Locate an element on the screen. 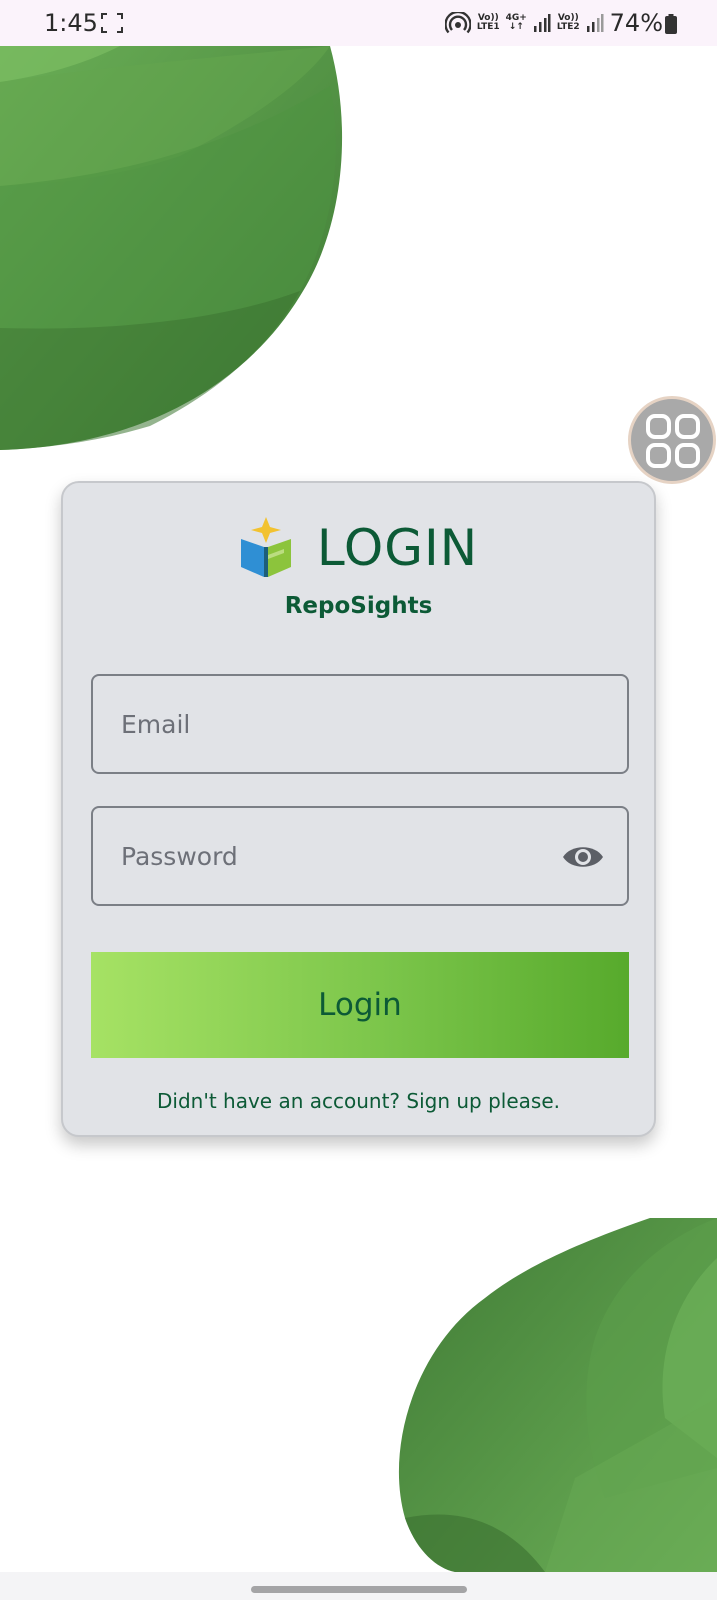 This screenshot has height=1600, width=717. network-1: Vo)) LTE1 is located at coordinates (488, 22).